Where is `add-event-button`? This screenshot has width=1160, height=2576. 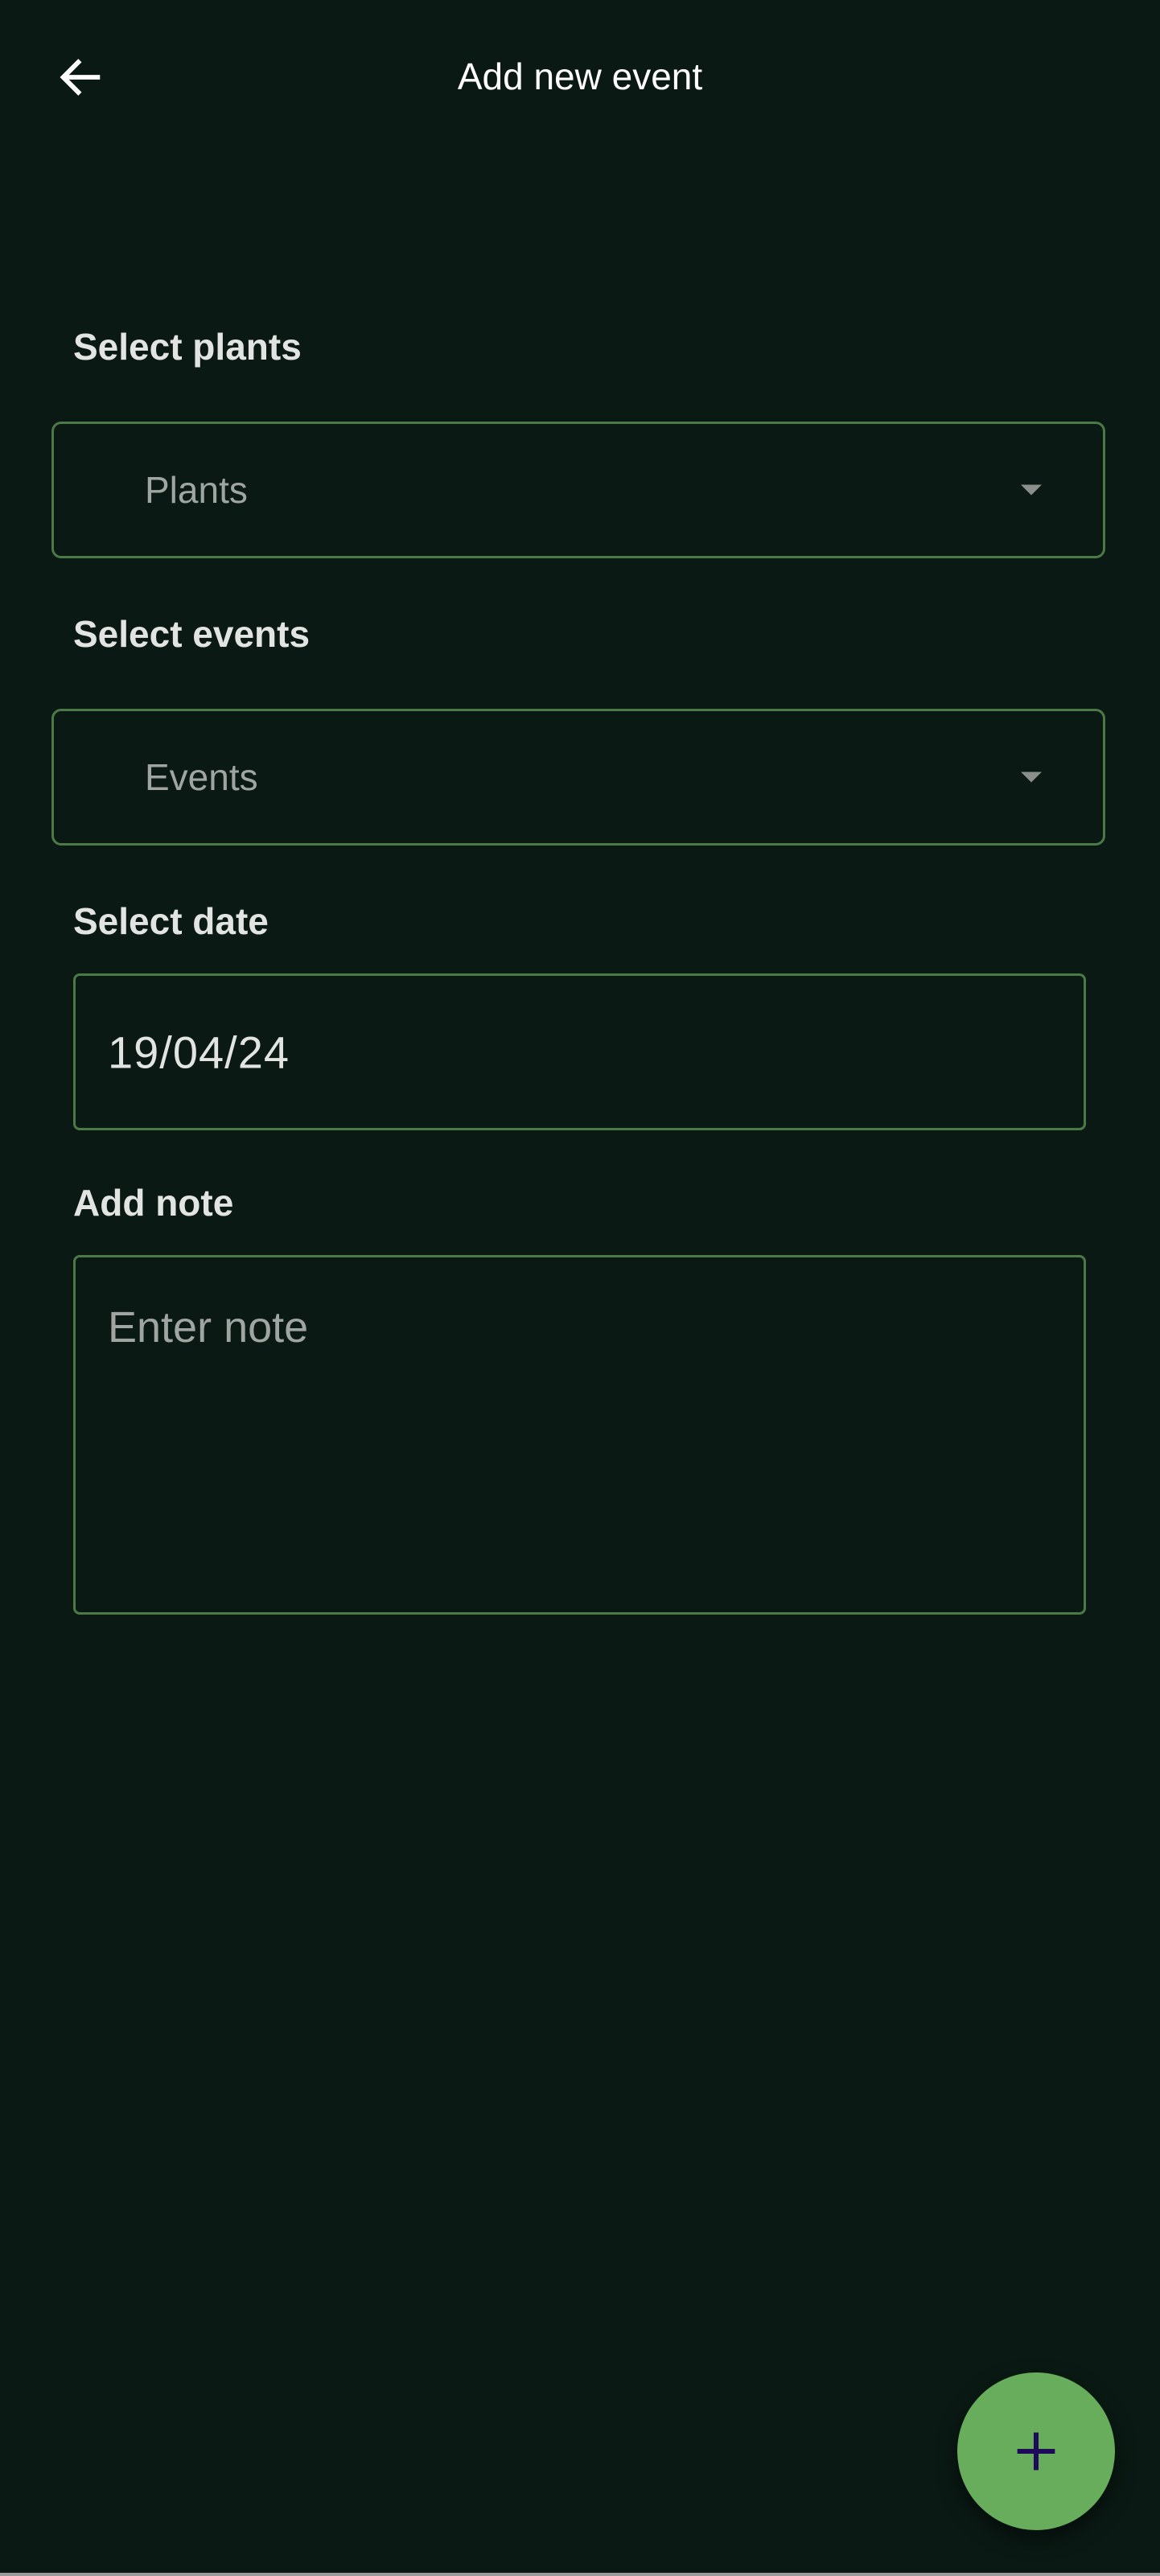
add-event-button is located at coordinates (1036, 2451).